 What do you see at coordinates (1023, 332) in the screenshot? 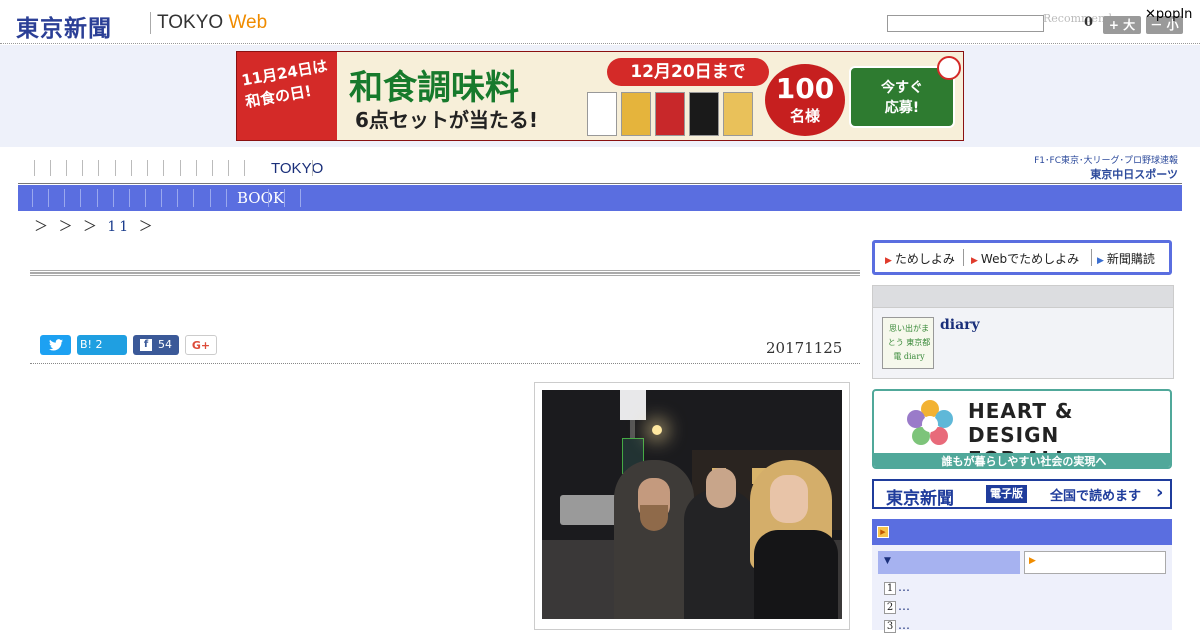
I see `diary-widget: 思い出がまとう 東京都電 diary diary` at bounding box center [1023, 332].